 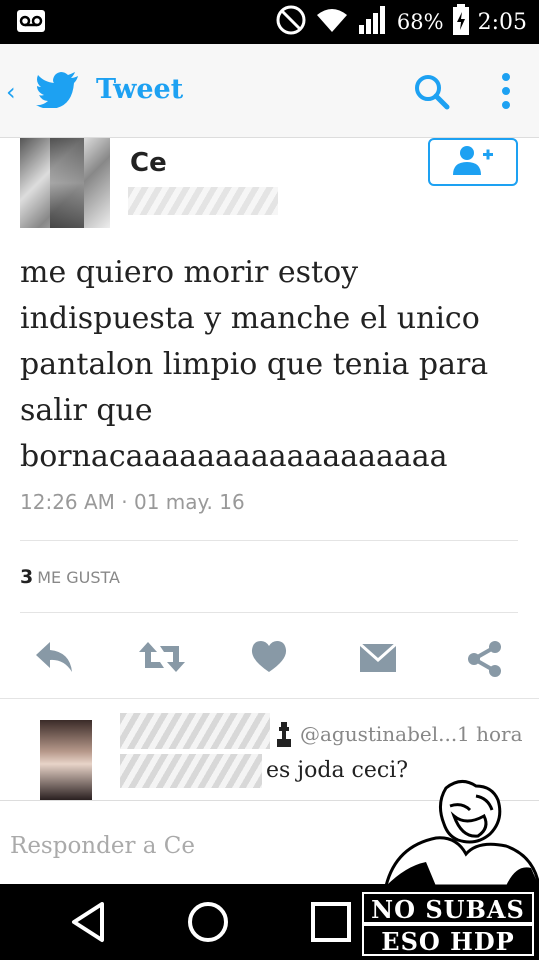 What do you see at coordinates (269, 22) in the screenshot?
I see `status-bar: 68% 2:05` at bounding box center [269, 22].